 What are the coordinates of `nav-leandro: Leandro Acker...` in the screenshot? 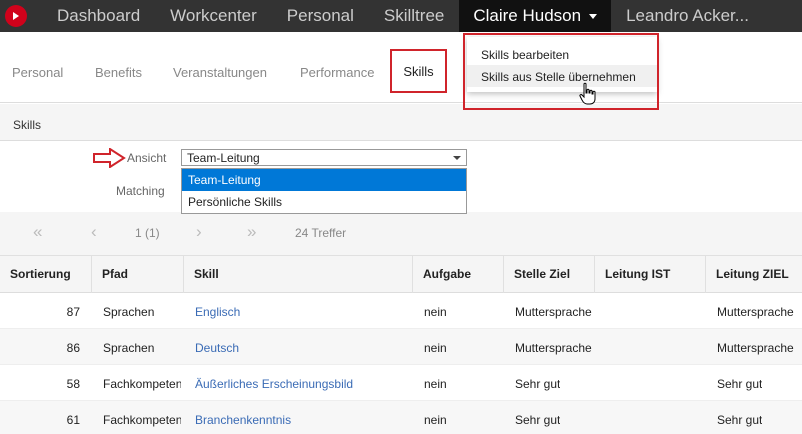 It's located at (687, 16).